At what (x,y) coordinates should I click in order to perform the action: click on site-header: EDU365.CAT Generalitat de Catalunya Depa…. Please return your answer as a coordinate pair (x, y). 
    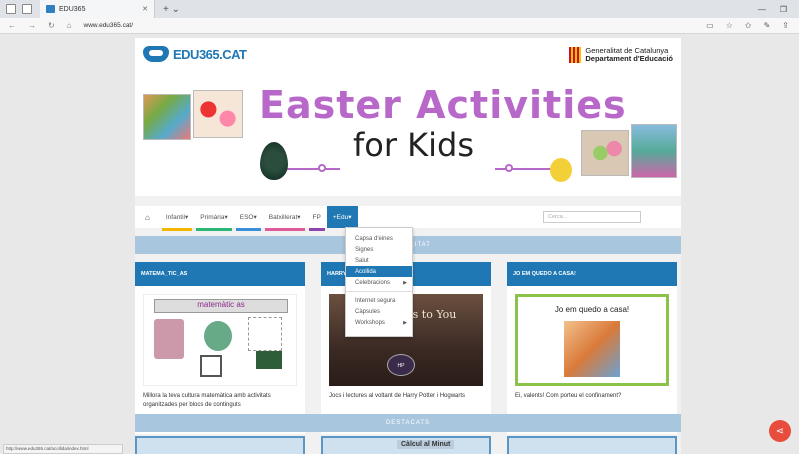
    Looking at the image, I should click on (408, 59).